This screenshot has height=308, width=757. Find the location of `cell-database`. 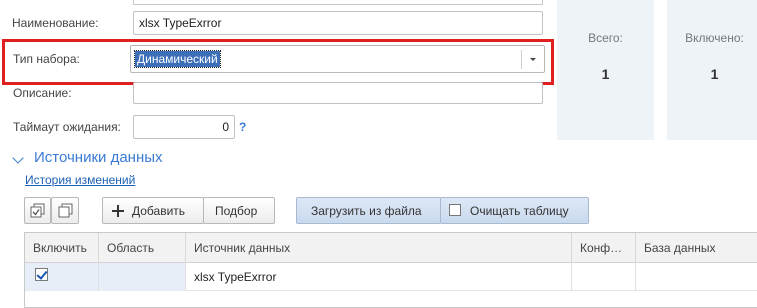

cell-database is located at coordinates (696, 277).